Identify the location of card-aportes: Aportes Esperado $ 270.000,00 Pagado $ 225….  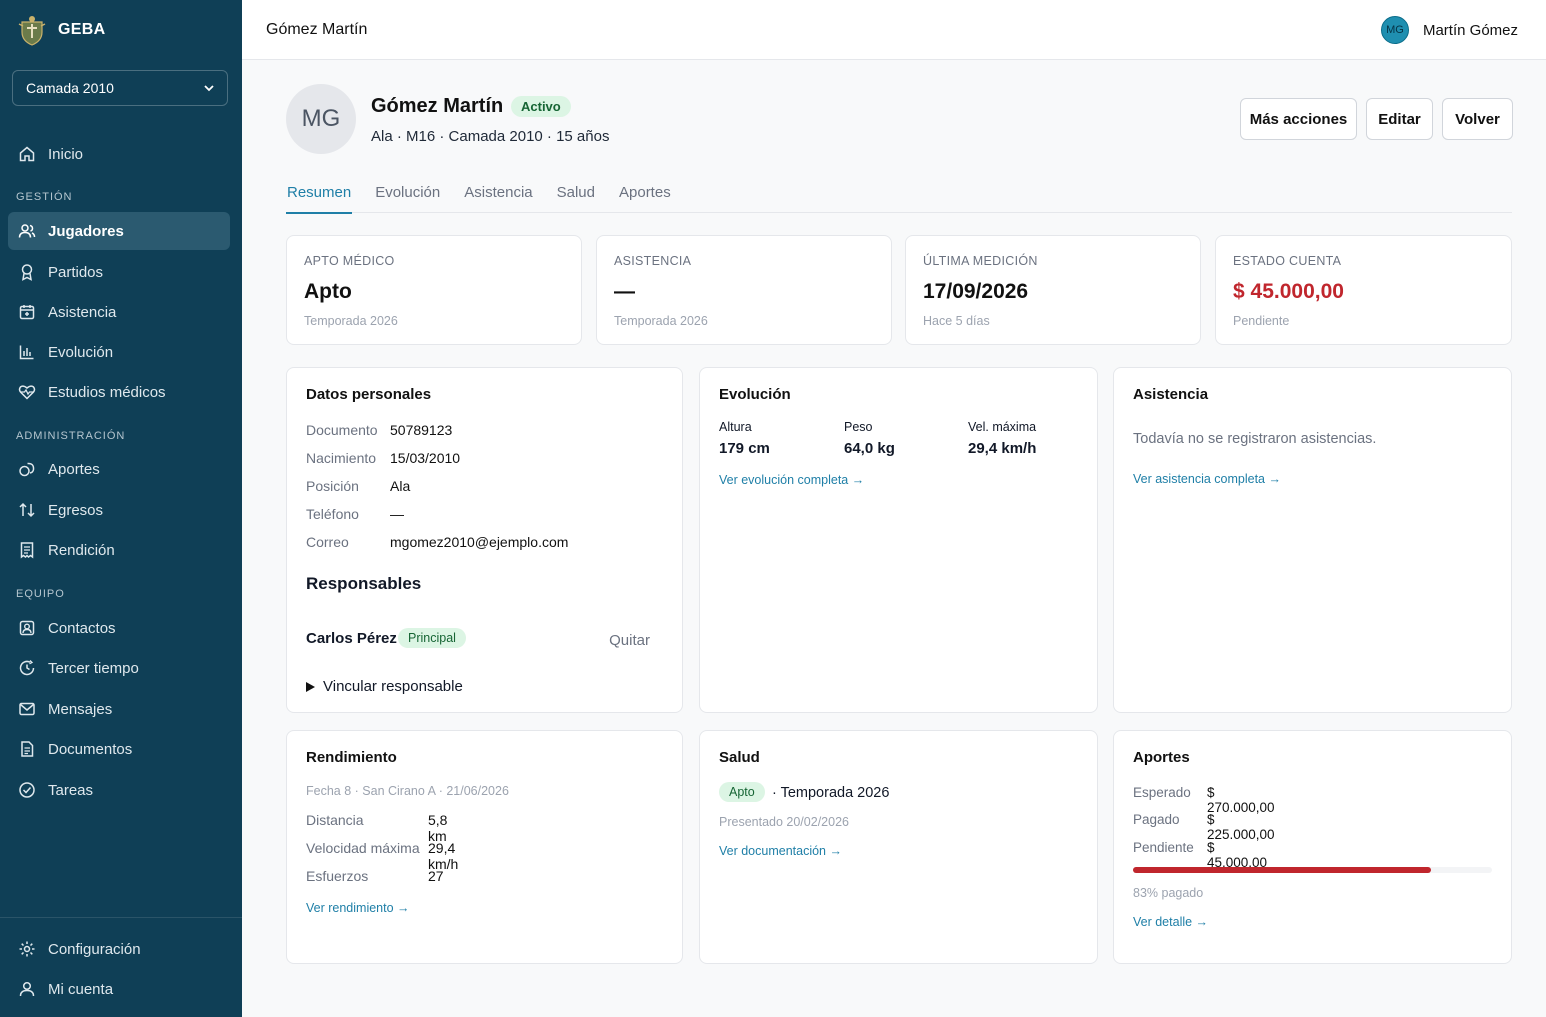
(1312, 847).